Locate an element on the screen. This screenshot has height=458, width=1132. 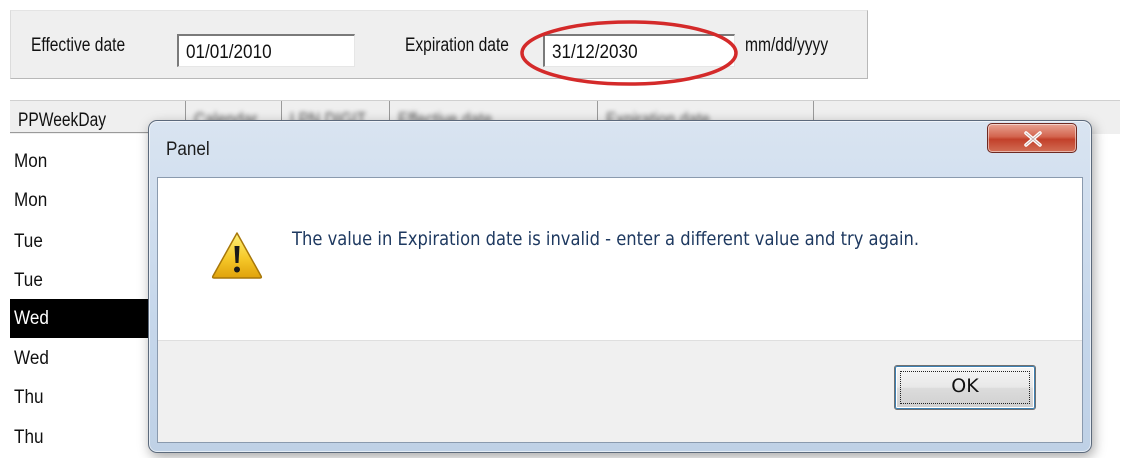
close-x-icon is located at coordinates (1033, 139).